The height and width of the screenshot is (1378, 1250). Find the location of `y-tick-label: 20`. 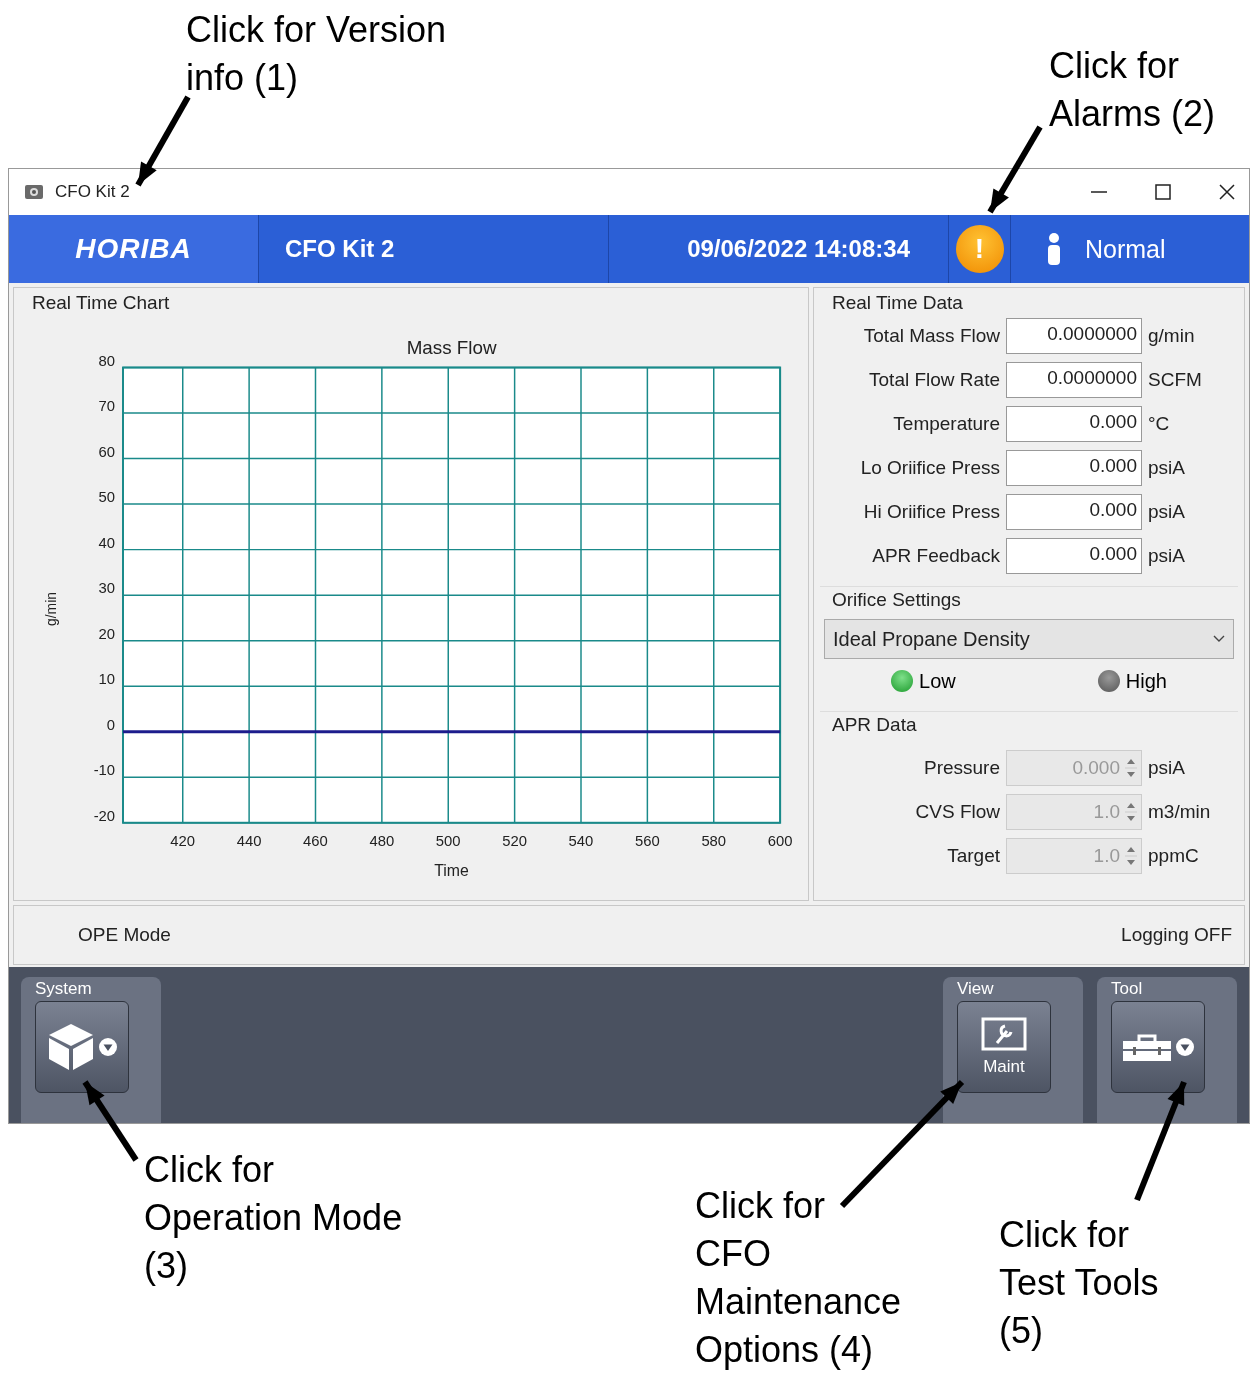

y-tick-label: 20 is located at coordinates (107, 633).